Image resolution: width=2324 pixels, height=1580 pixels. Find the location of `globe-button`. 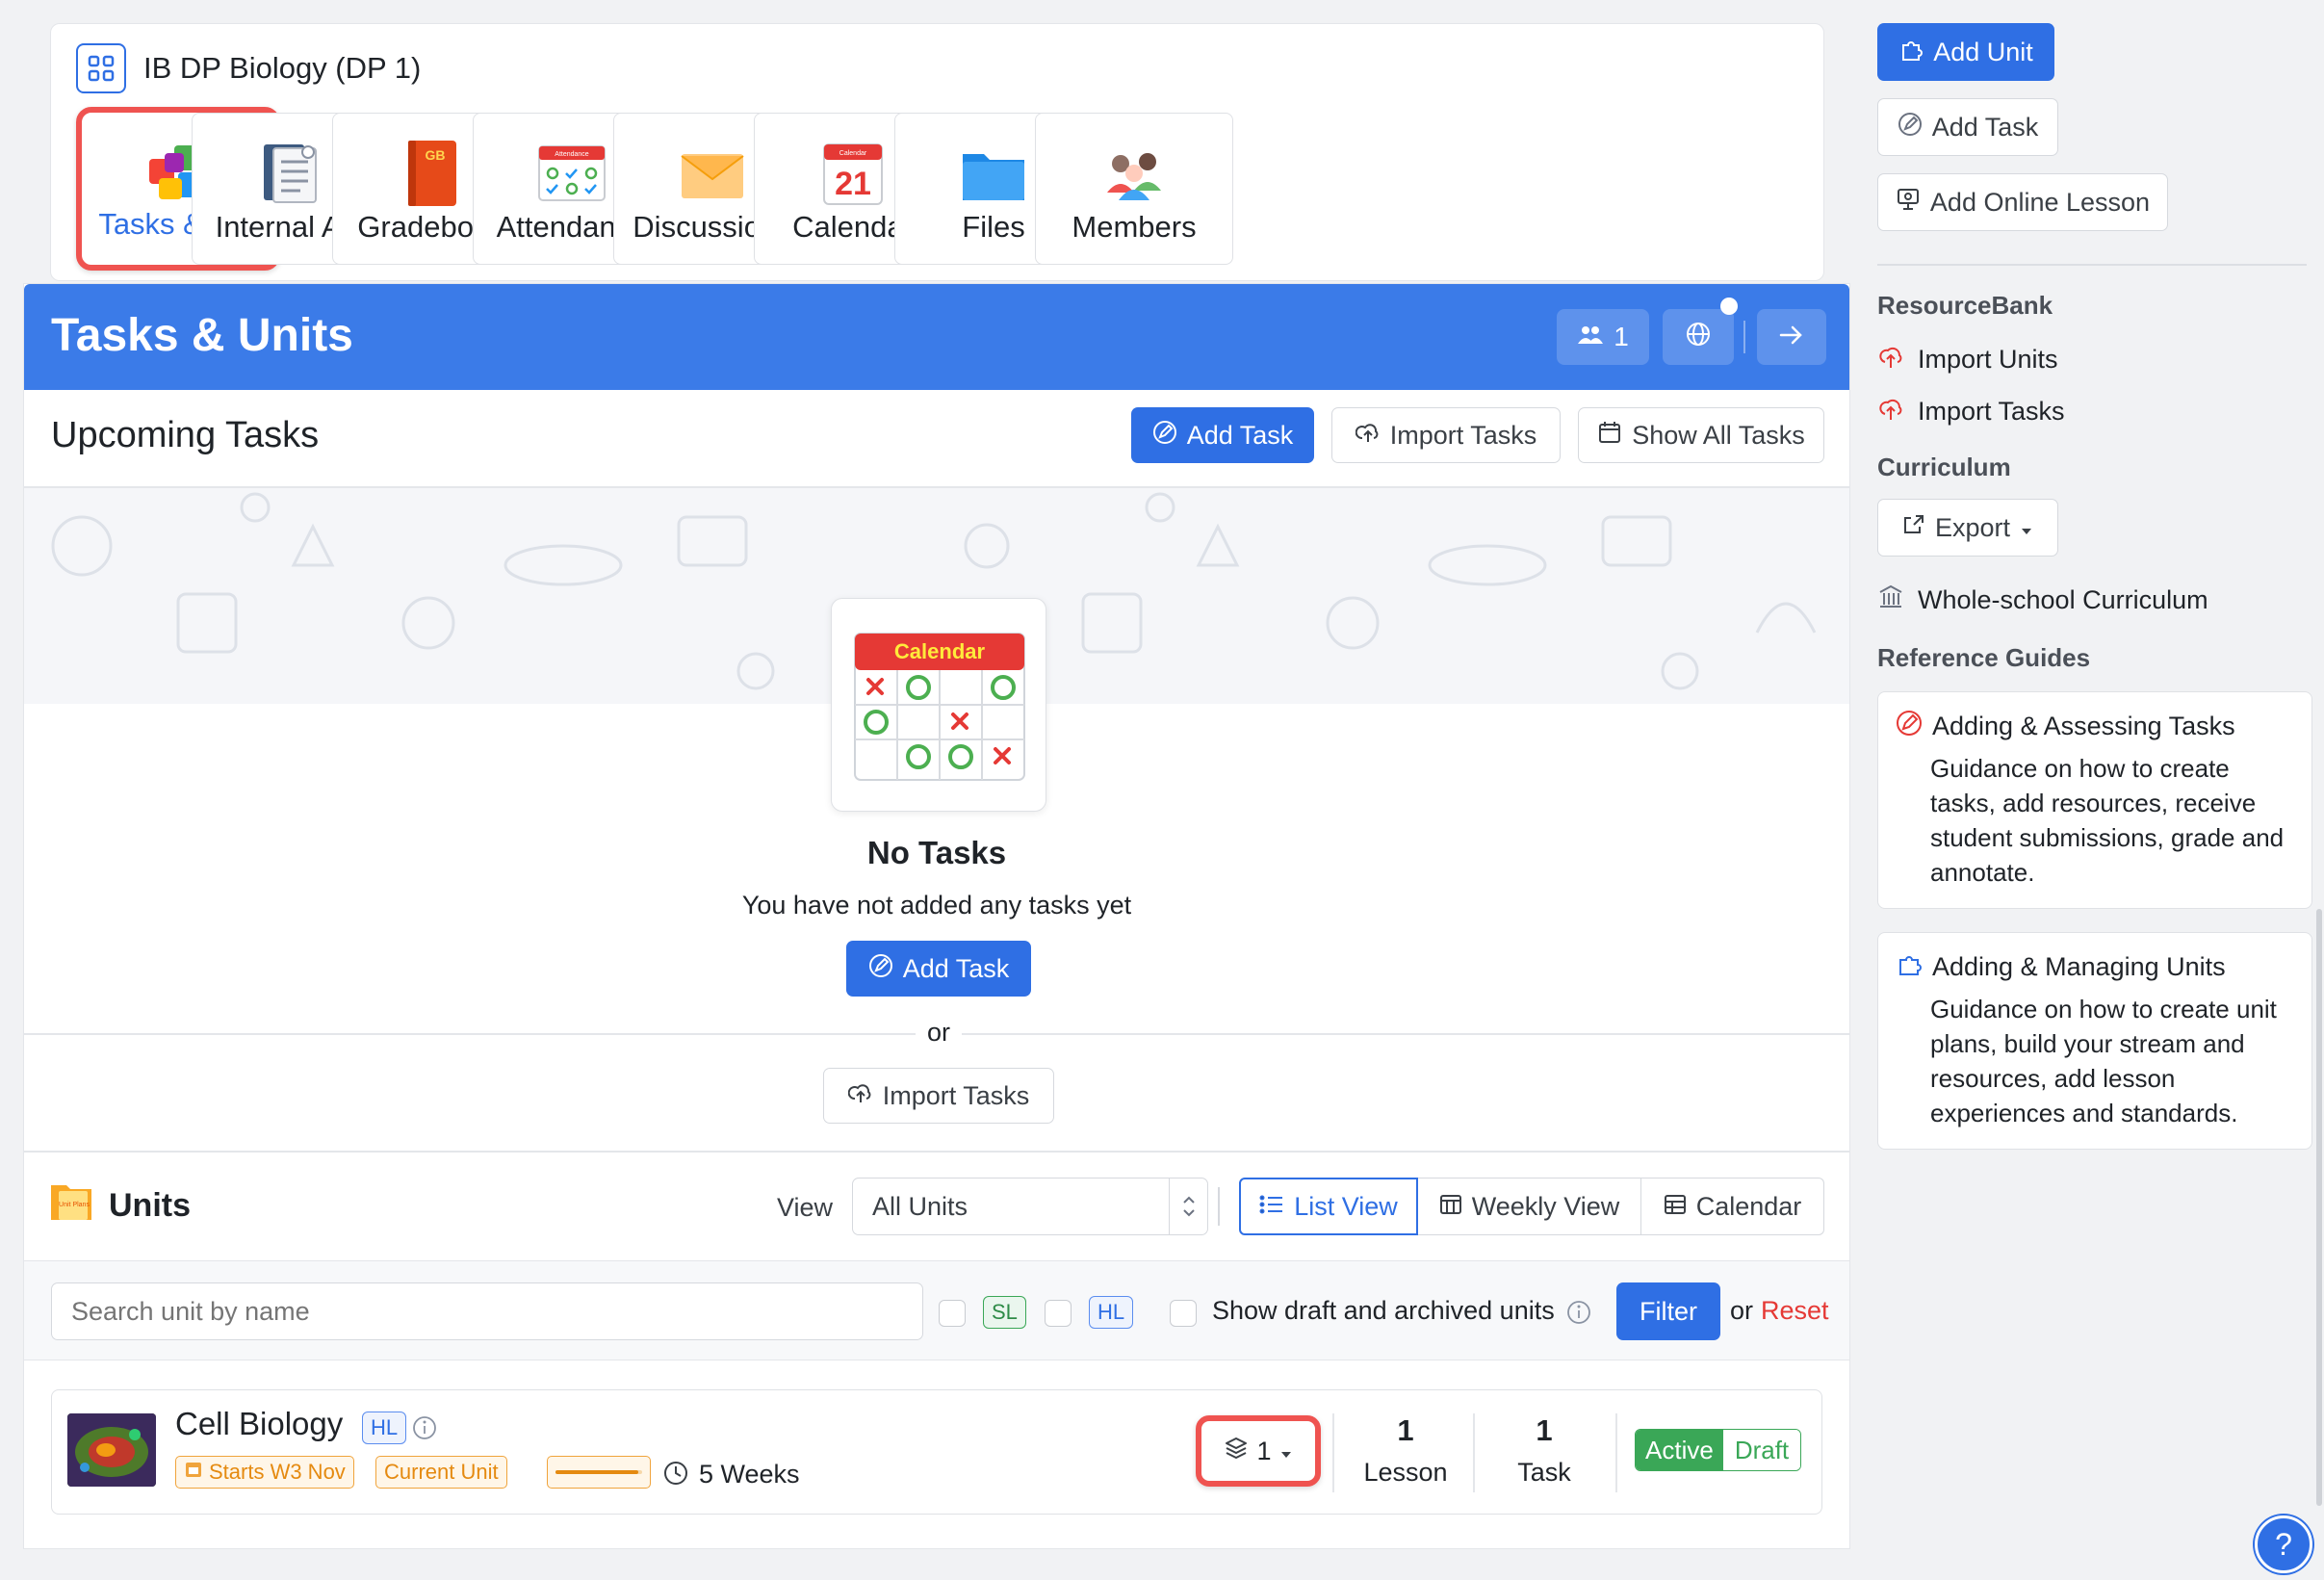

globe-button is located at coordinates (1698, 337).